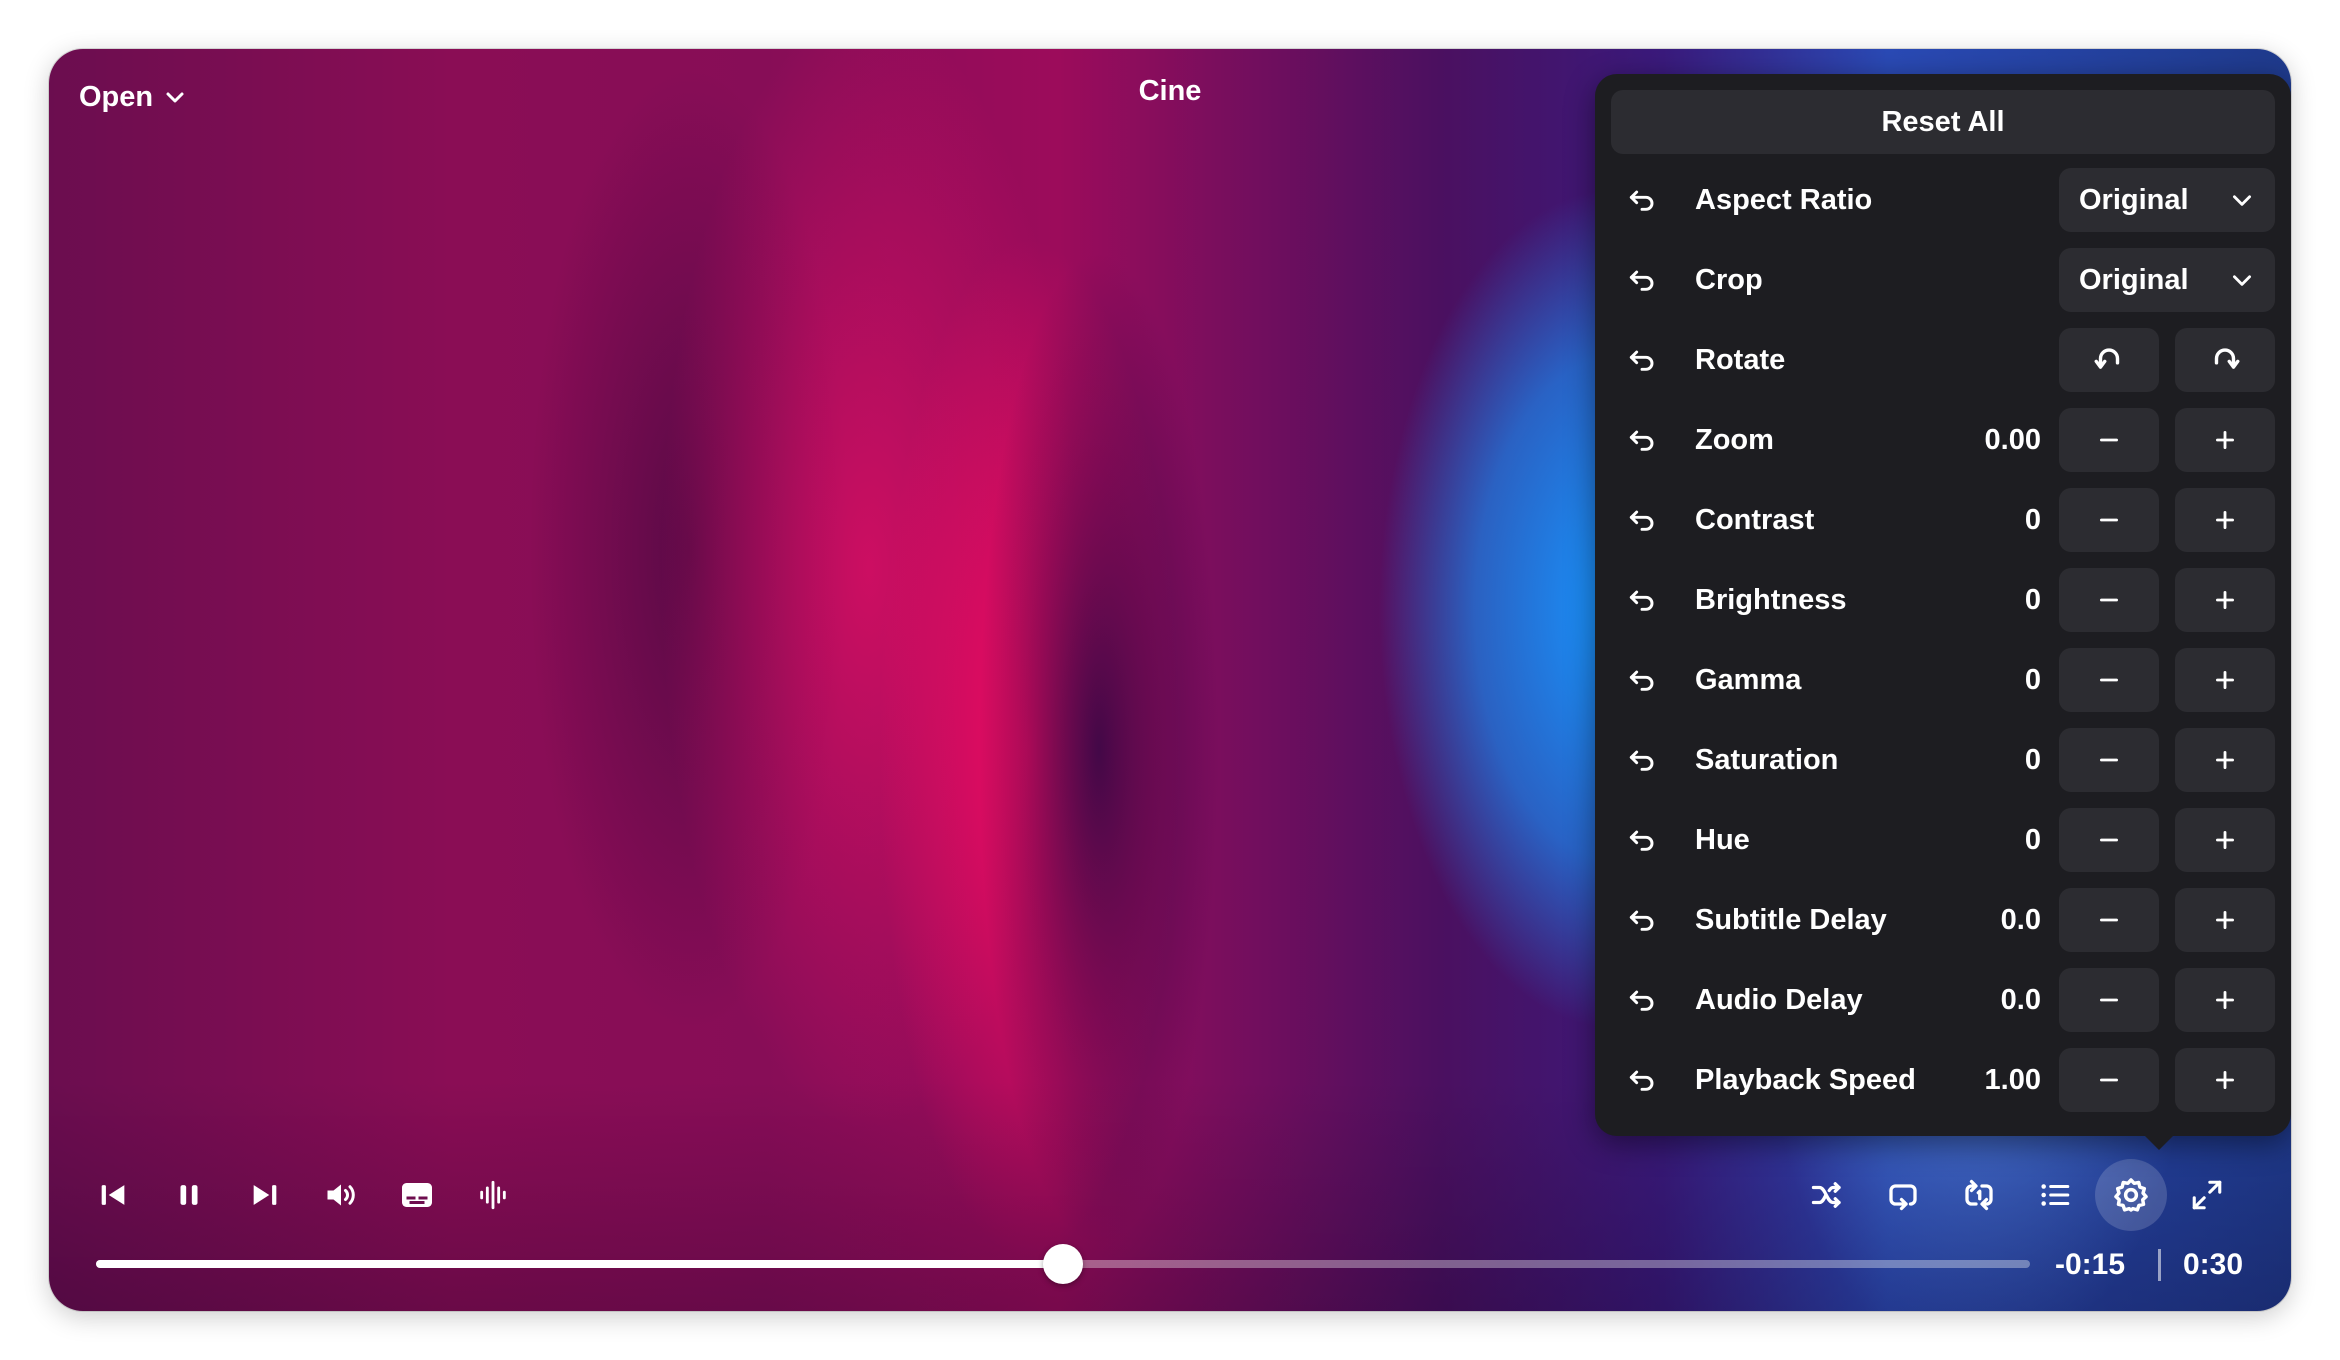 The width and height of the screenshot is (2340, 1360). What do you see at coordinates (265, 1195) in the screenshot?
I see `next-button` at bounding box center [265, 1195].